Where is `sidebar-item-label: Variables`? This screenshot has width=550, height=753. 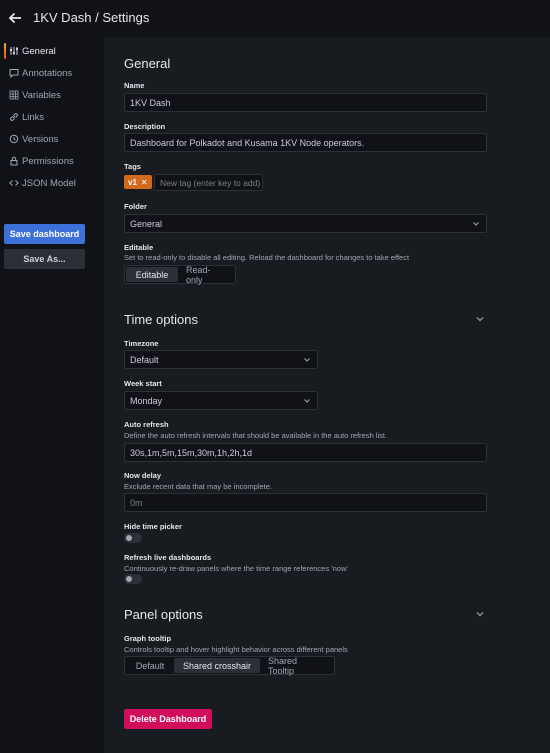
sidebar-item-label: Variables is located at coordinates (41, 95).